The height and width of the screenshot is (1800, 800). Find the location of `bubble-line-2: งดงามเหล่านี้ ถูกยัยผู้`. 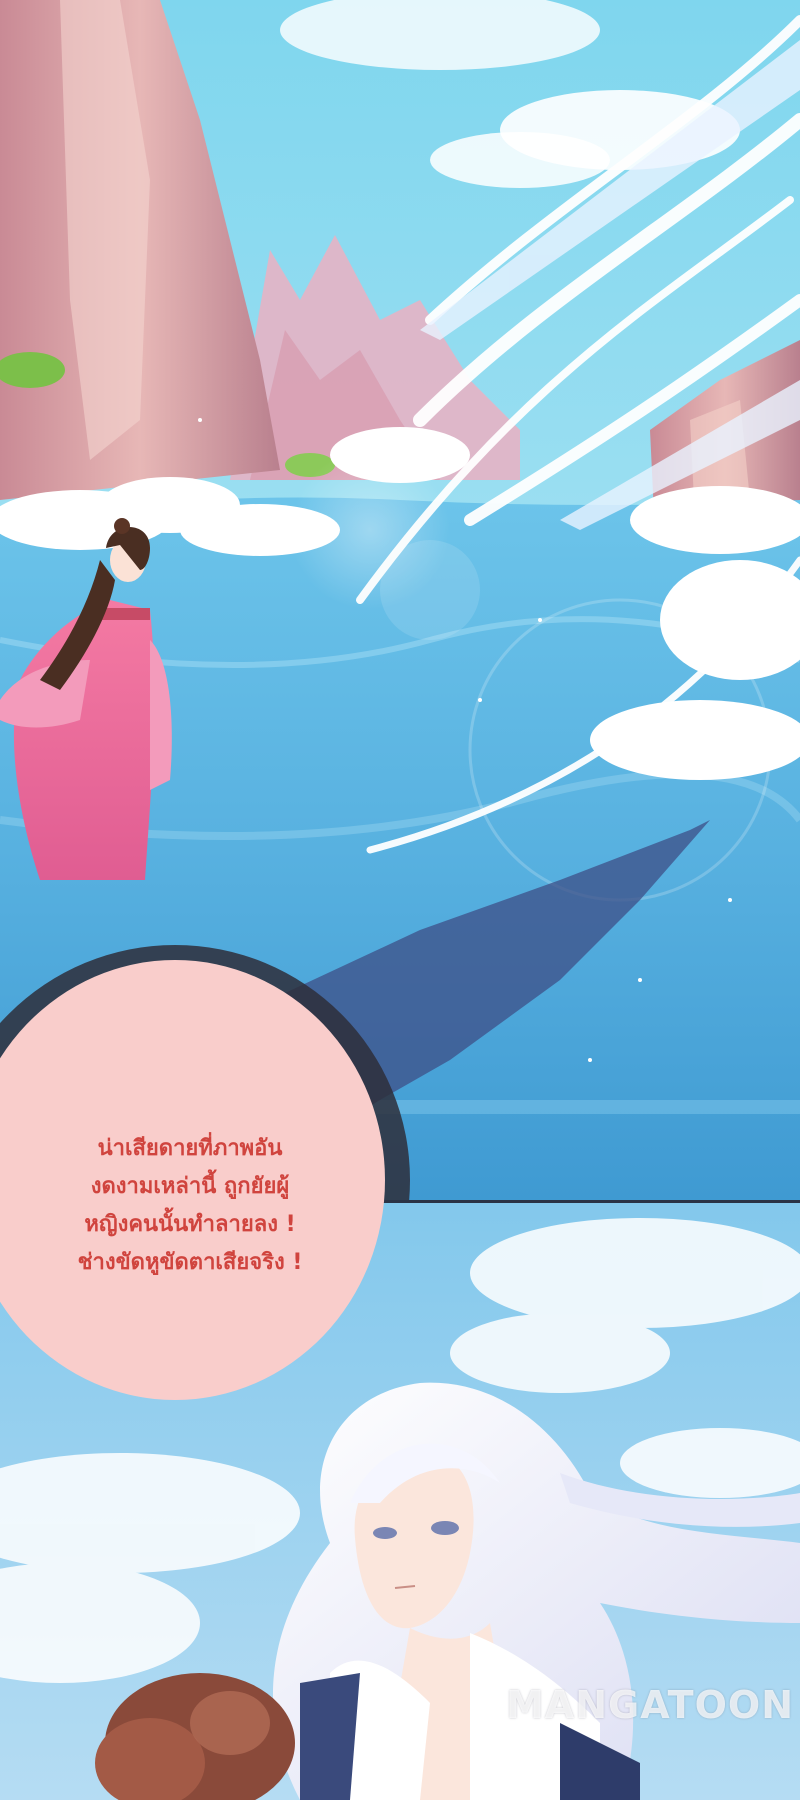

bubble-line-2: งดงามเหล่านี้ ถูกยัยผู้ is located at coordinates (190, 1186).